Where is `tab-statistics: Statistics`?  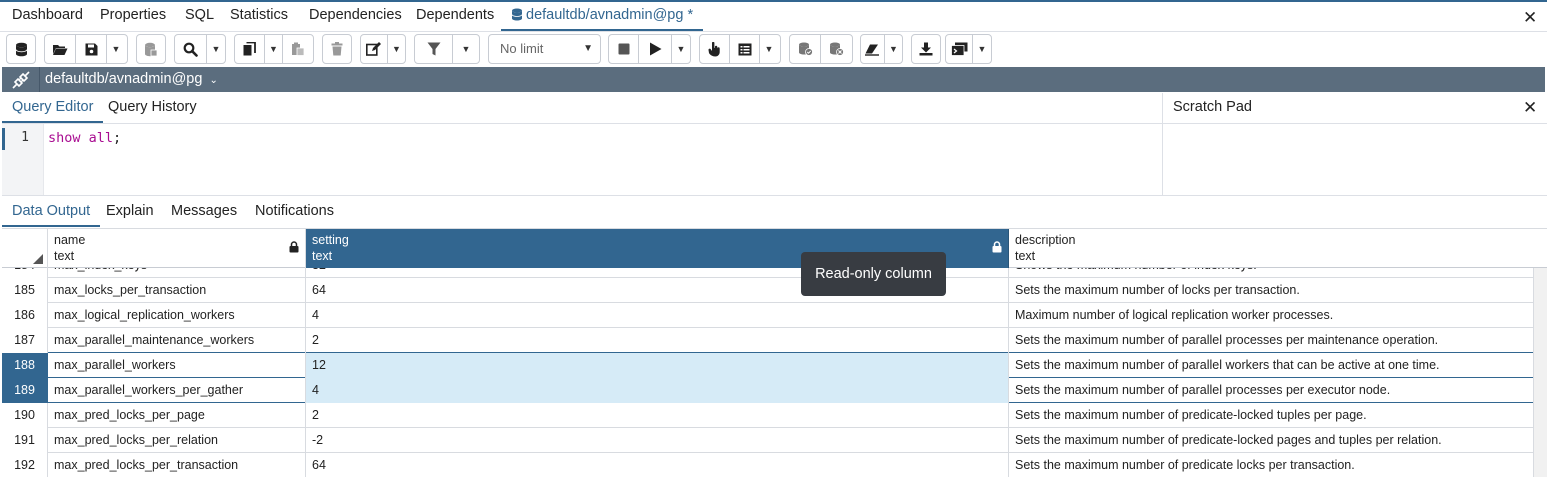 tab-statistics: Statistics is located at coordinates (259, 16).